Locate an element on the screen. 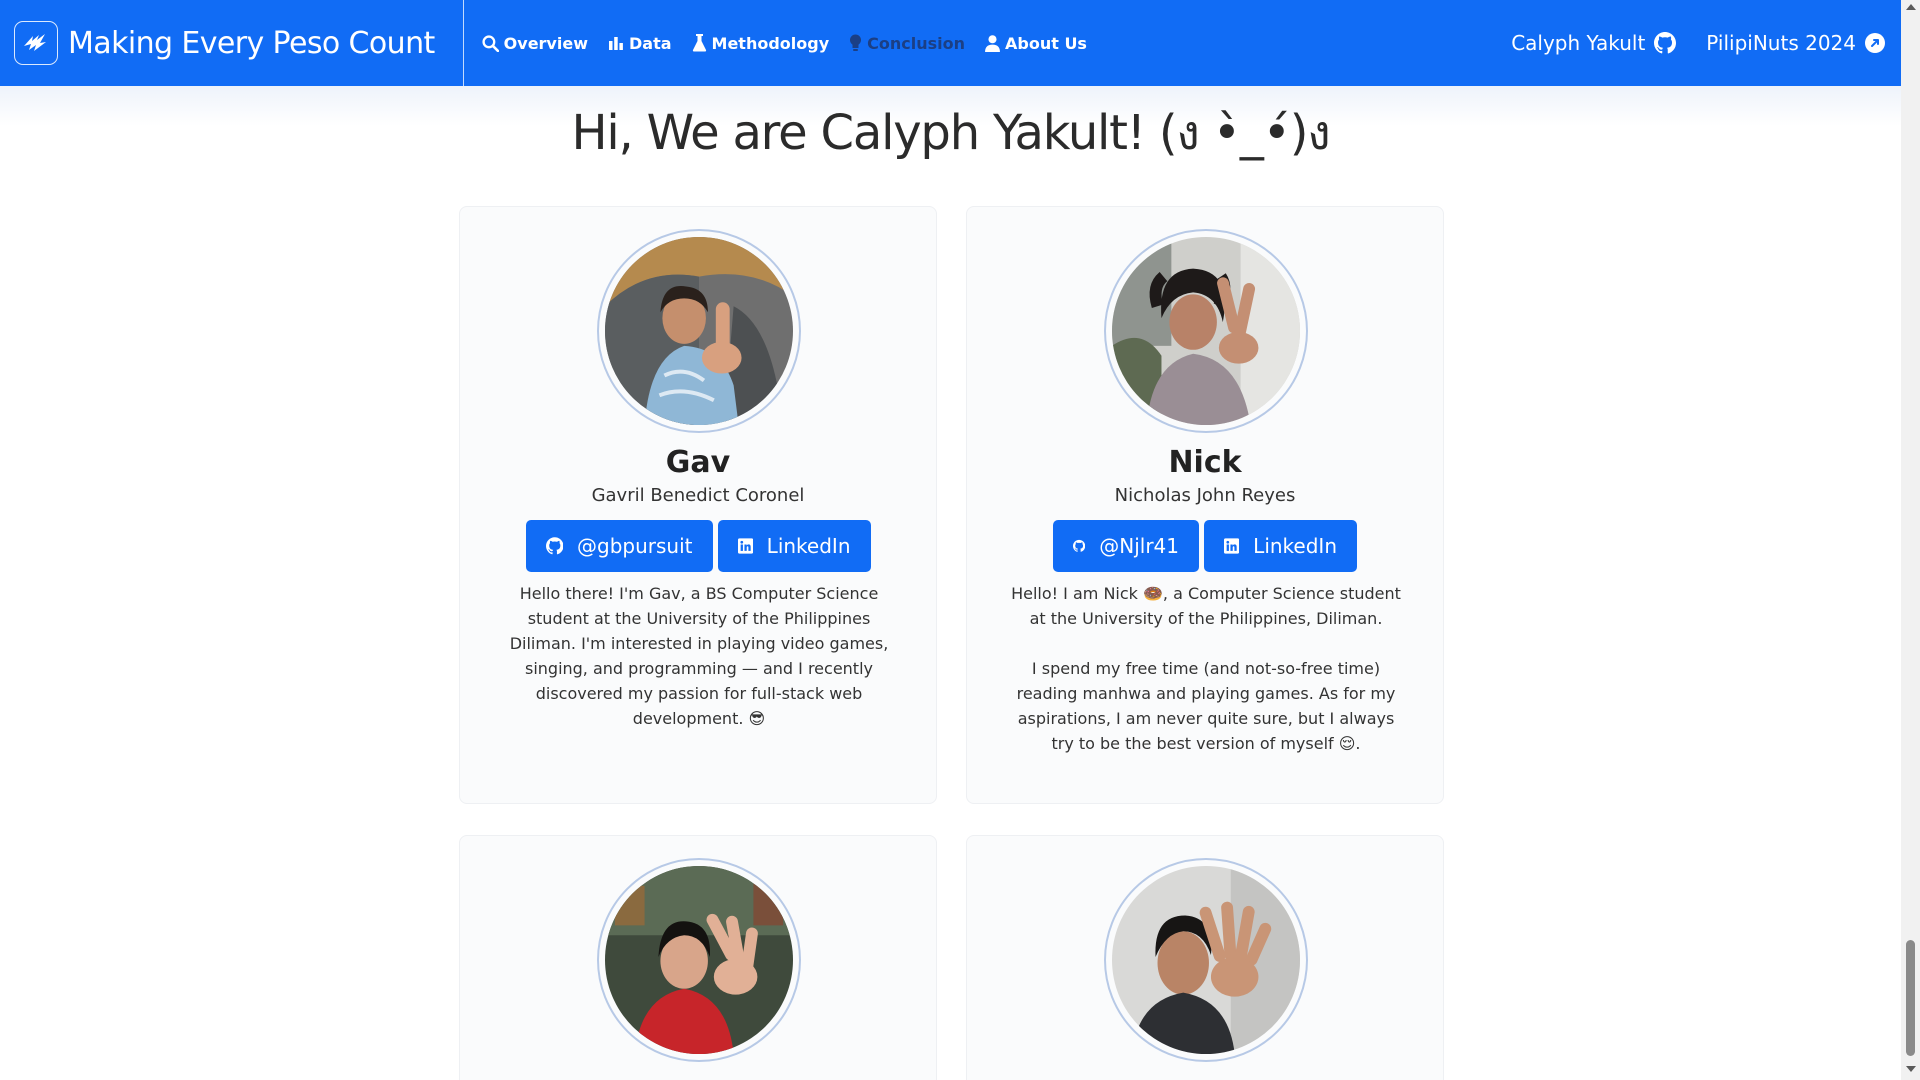  member-nickname: Nick is located at coordinates (1205, 462).